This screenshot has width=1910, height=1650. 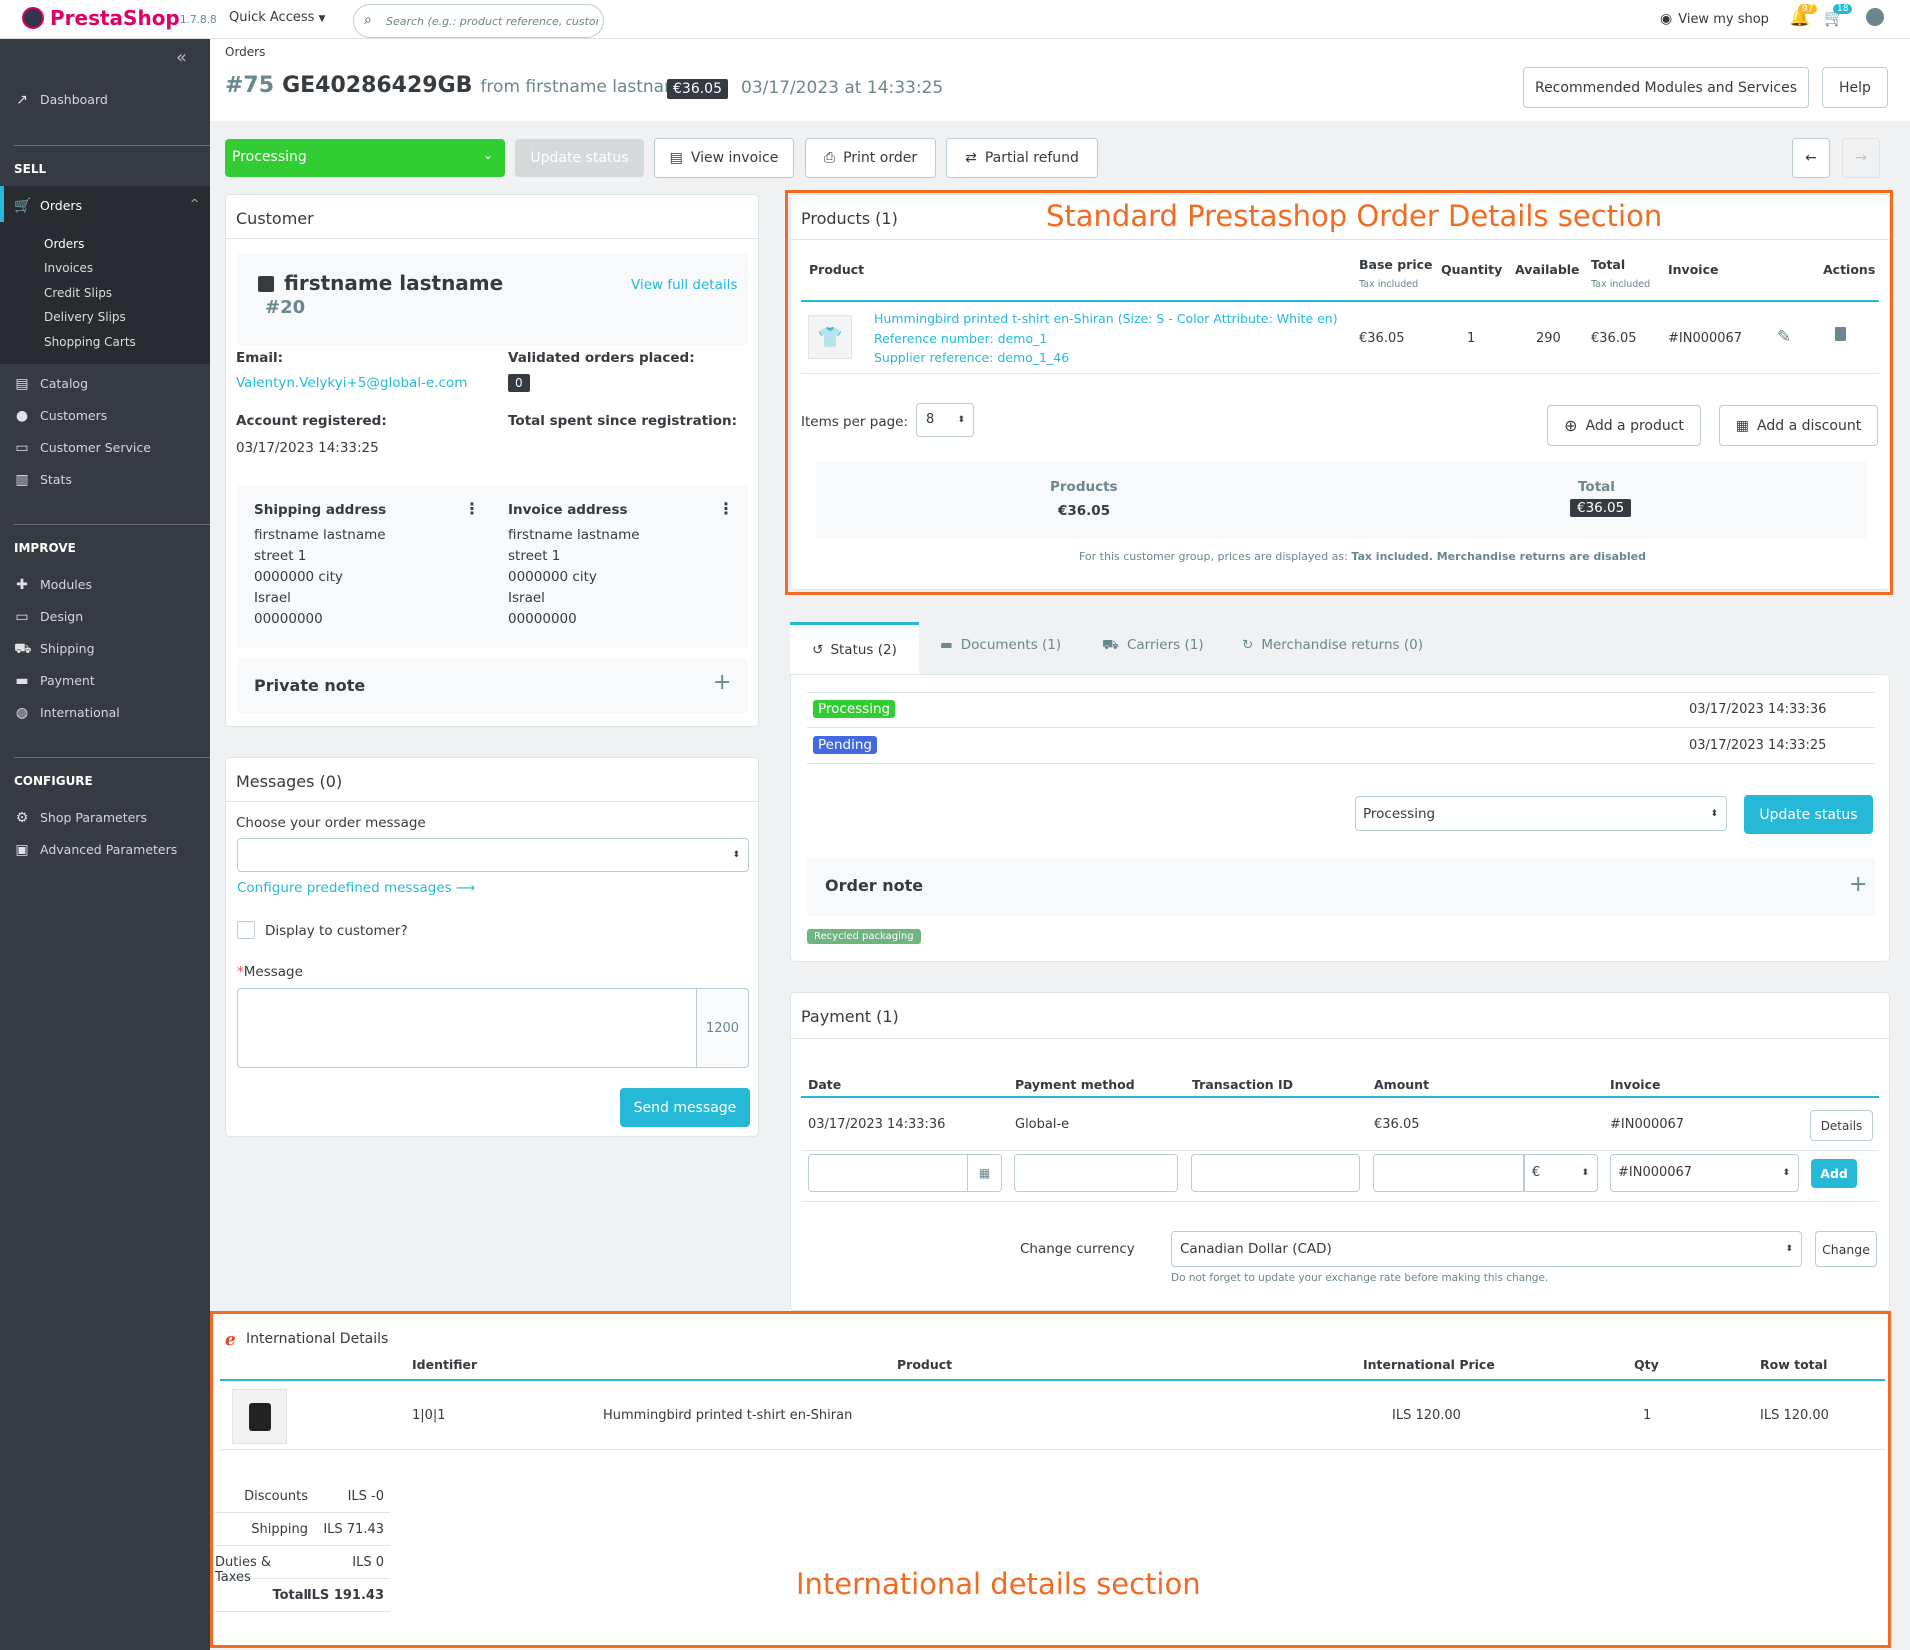 I want to click on order-from: from firstname lastname, so click(x=586, y=87).